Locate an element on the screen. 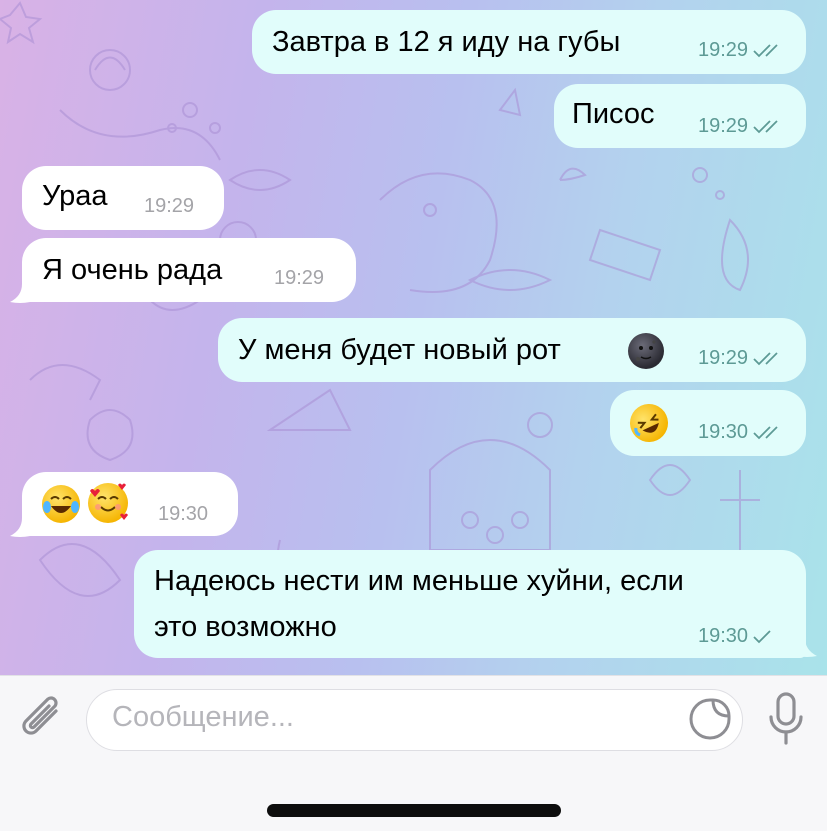 The height and width of the screenshot is (831, 827). message-text: Завтра в 12 я иду на губы is located at coordinates (446, 42).